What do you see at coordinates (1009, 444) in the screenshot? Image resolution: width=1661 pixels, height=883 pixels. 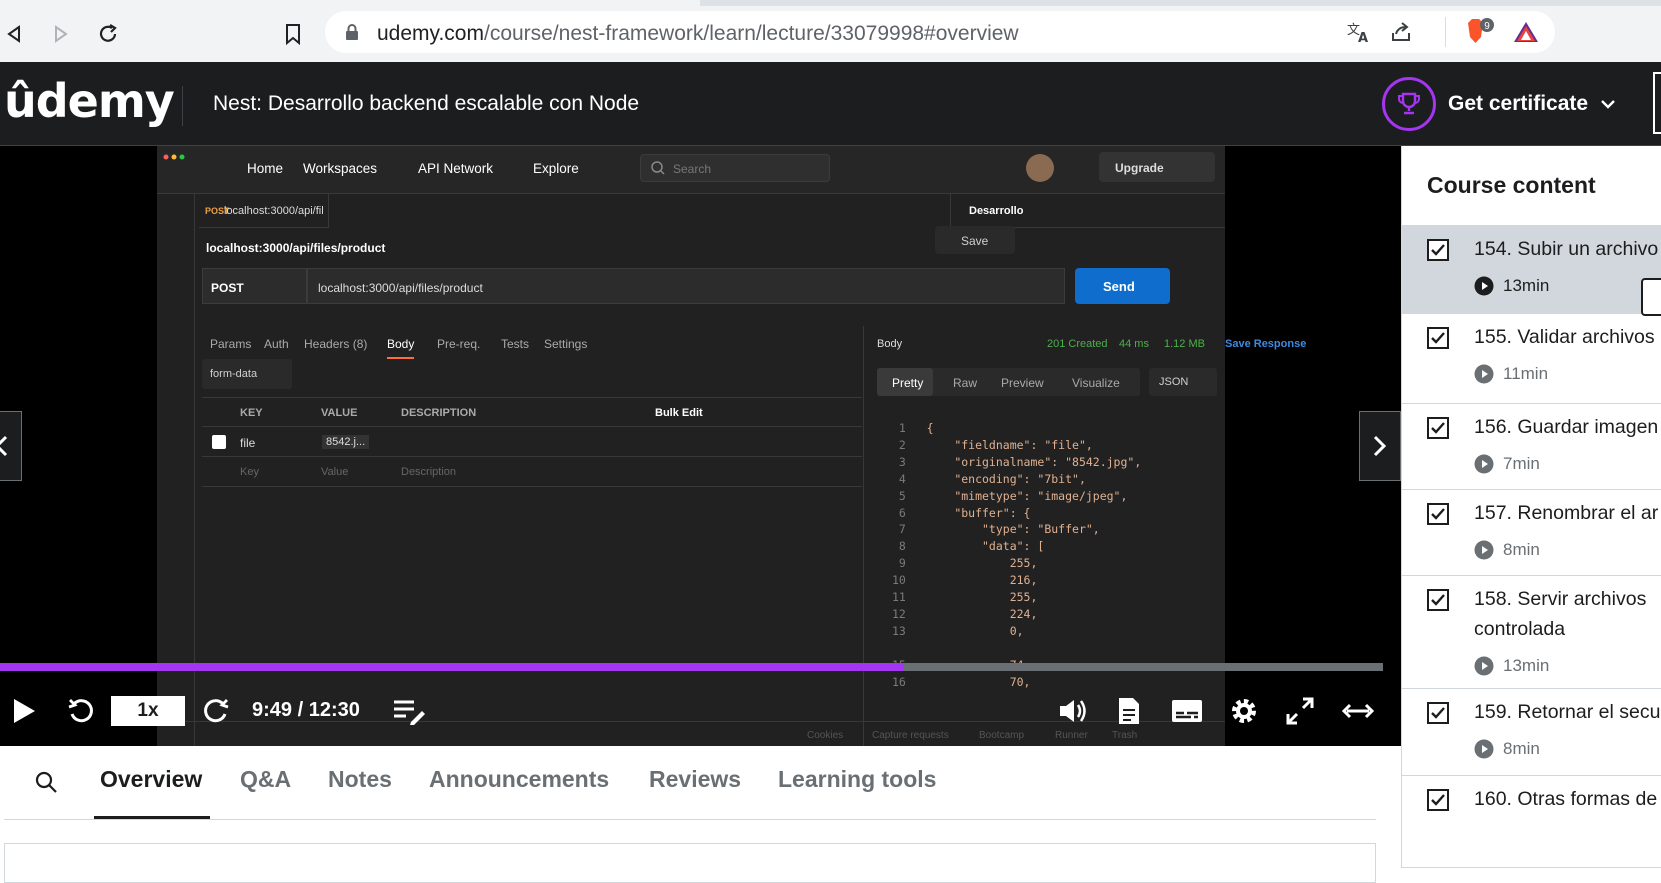 I see `code-line-text: "fieldname": "file",` at bounding box center [1009, 444].